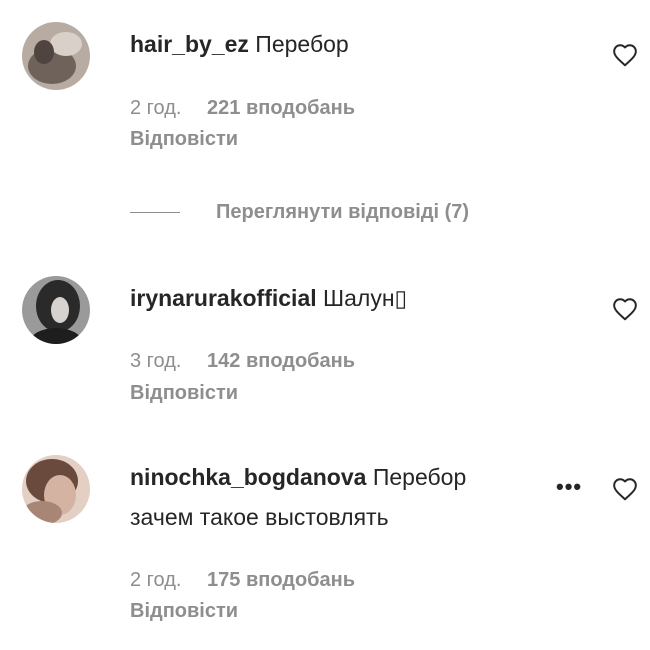 Image resolution: width=650 pixels, height=650 pixels. Describe the element at coordinates (155, 361) in the screenshot. I see `comment-time: 3 год.` at that location.